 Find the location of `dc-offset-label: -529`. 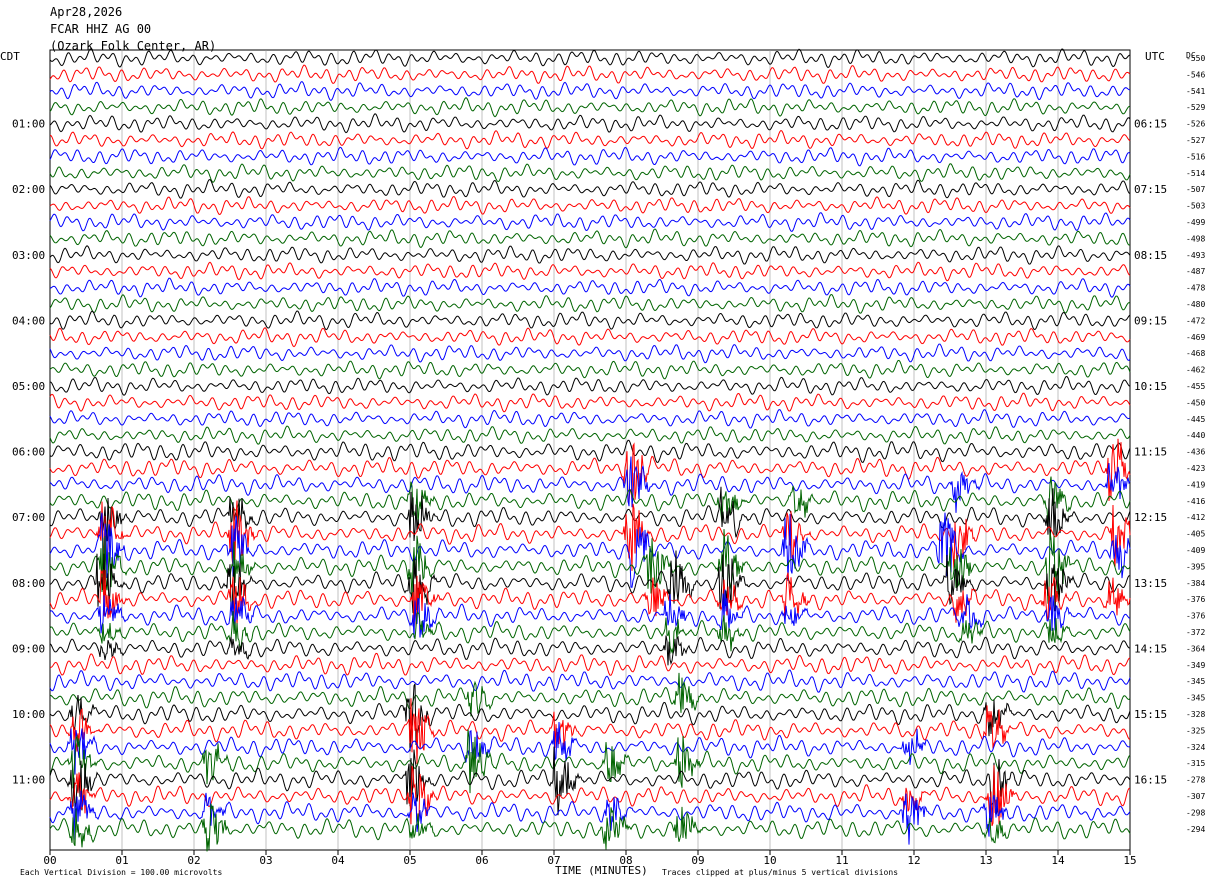

dc-offset-label: -529 is located at coordinates (1195, 107).